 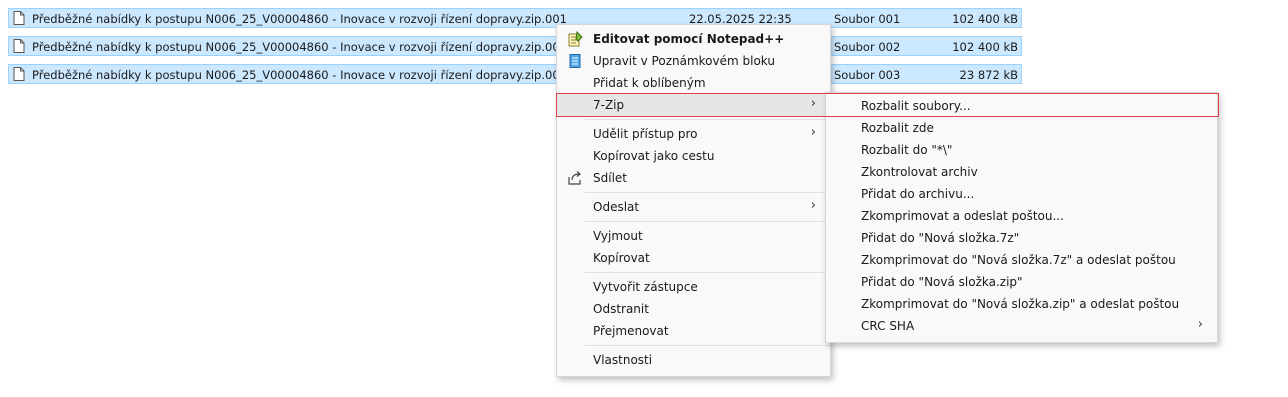 What do you see at coordinates (610, 178) in the screenshot?
I see `menu-item-label: Sdílet` at bounding box center [610, 178].